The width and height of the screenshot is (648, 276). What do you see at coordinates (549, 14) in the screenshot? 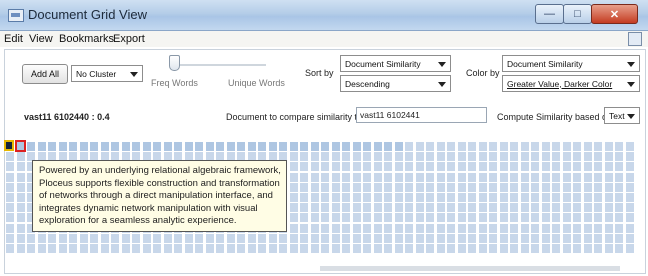
I see `minimize-button: —` at bounding box center [549, 14].